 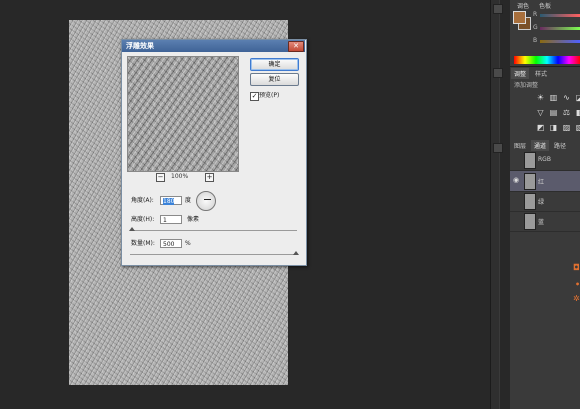 What do you see at coordinates (495, 204) in the screenshot?
I see `panel-divider` at bounding box center [495, 204].